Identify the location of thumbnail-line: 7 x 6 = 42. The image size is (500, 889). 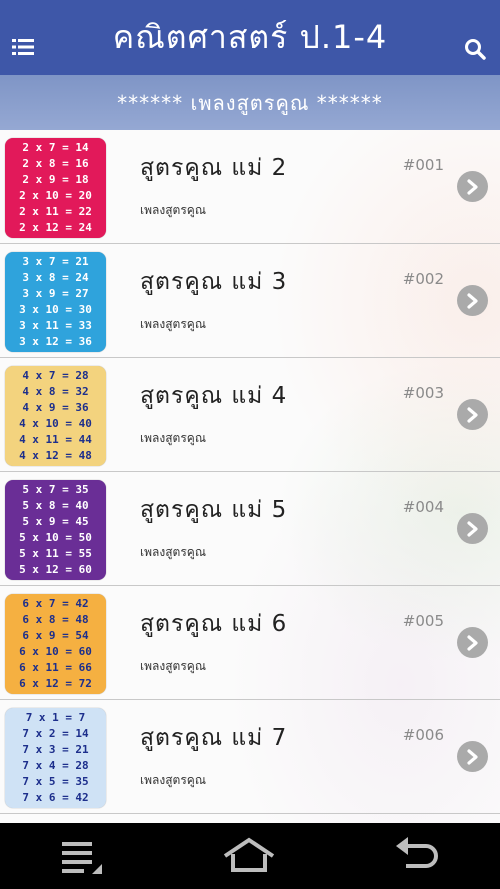
(55, 797).